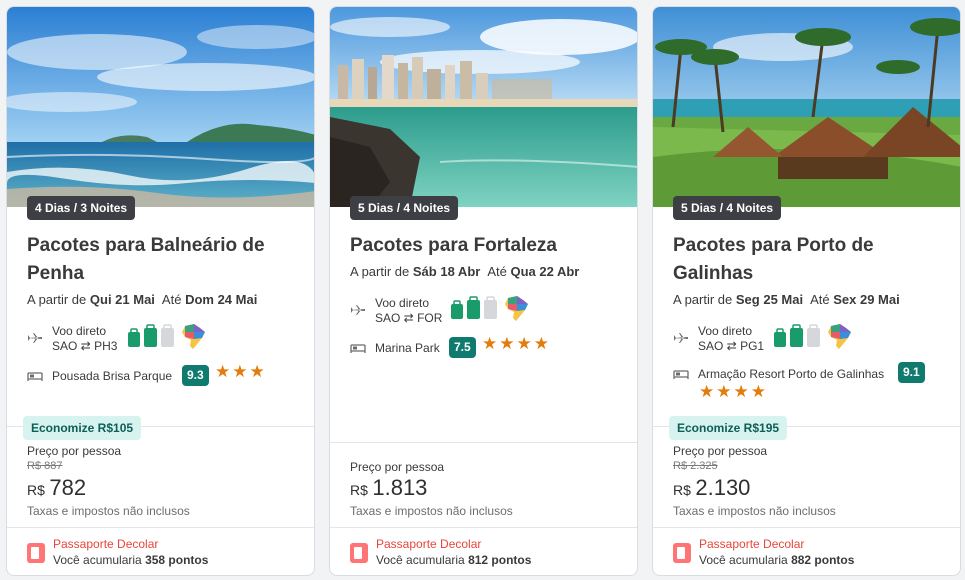  What do you see at coordinates (695, 466) in the screenshot?
I see `old-price: R$ 2.325` at bounding box center [695, 466].